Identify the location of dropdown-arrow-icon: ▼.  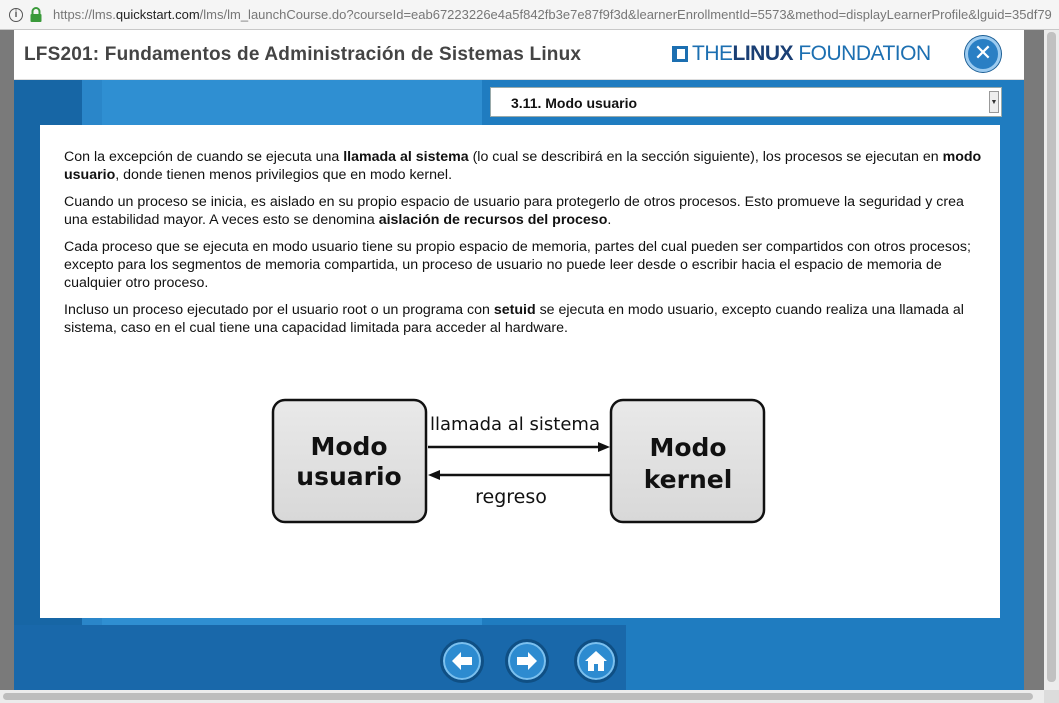
(994, 102).